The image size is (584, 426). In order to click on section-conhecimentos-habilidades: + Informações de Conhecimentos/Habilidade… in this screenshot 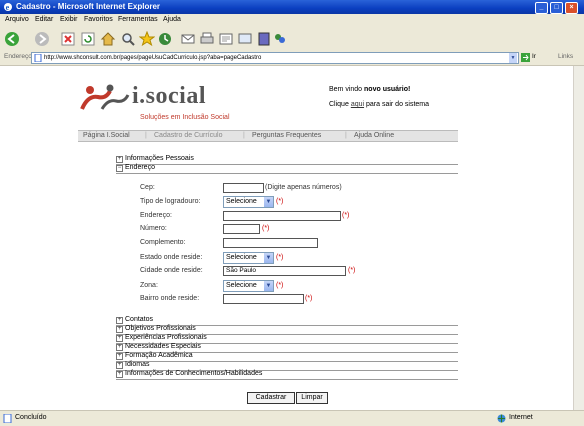, I will do `click(287, 375)`.